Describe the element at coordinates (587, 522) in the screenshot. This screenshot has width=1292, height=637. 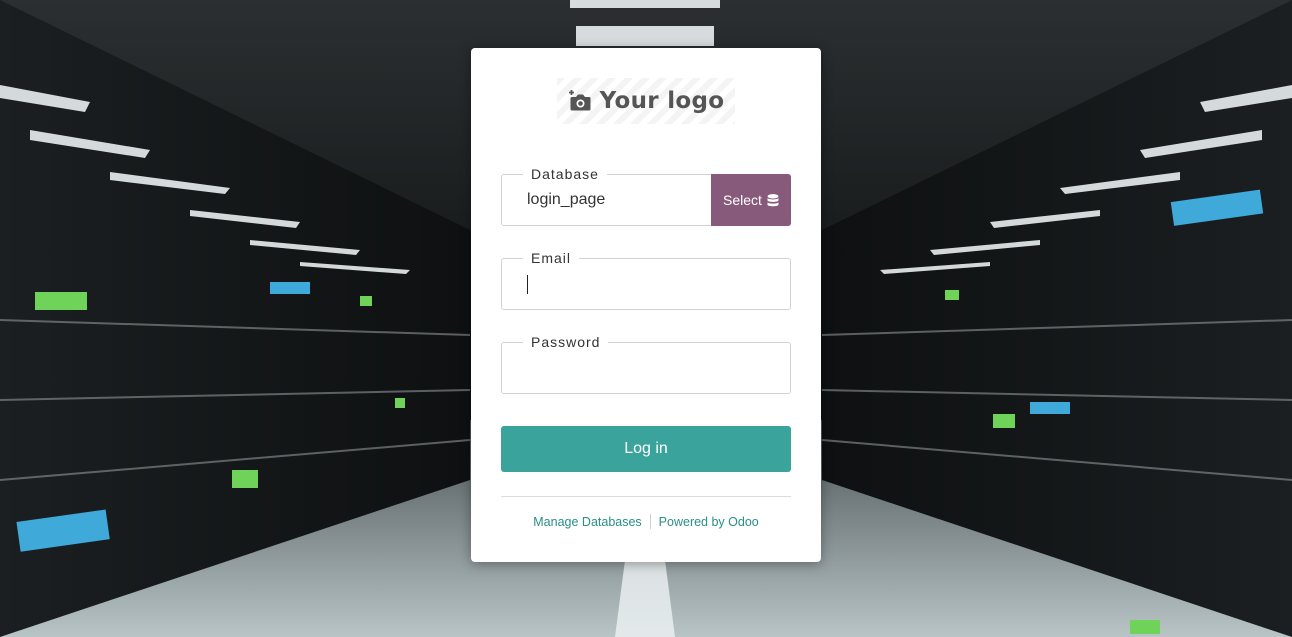
I see `manage-databases-link: Manage Databases` at that location.